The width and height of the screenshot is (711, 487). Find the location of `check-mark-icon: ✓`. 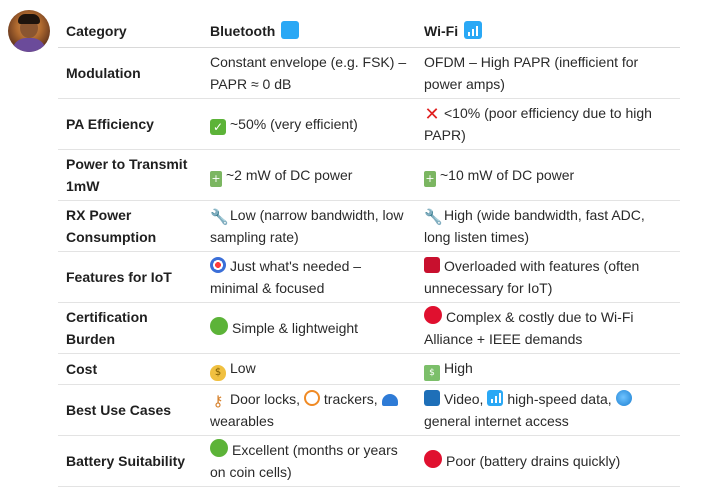

check-mark-icon: ✓ is located at coordinates (218, 127).